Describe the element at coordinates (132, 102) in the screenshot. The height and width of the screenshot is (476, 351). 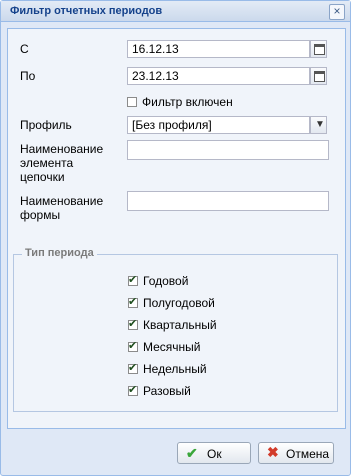
I see `filter-enabled-checkbox` at that location.